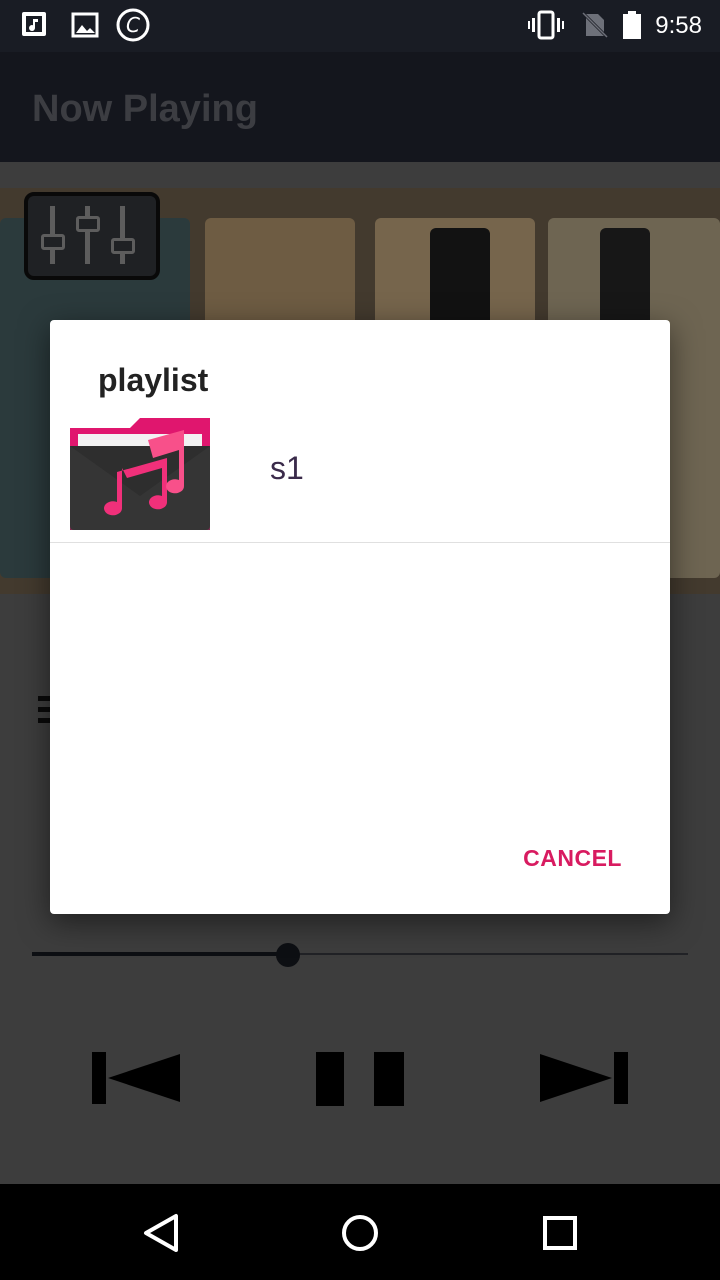 This screenshot has height=1280, width=720. Describe the element at coordinates (678, 25) in the screenshot. I see `status-time: 9:58` at that location.